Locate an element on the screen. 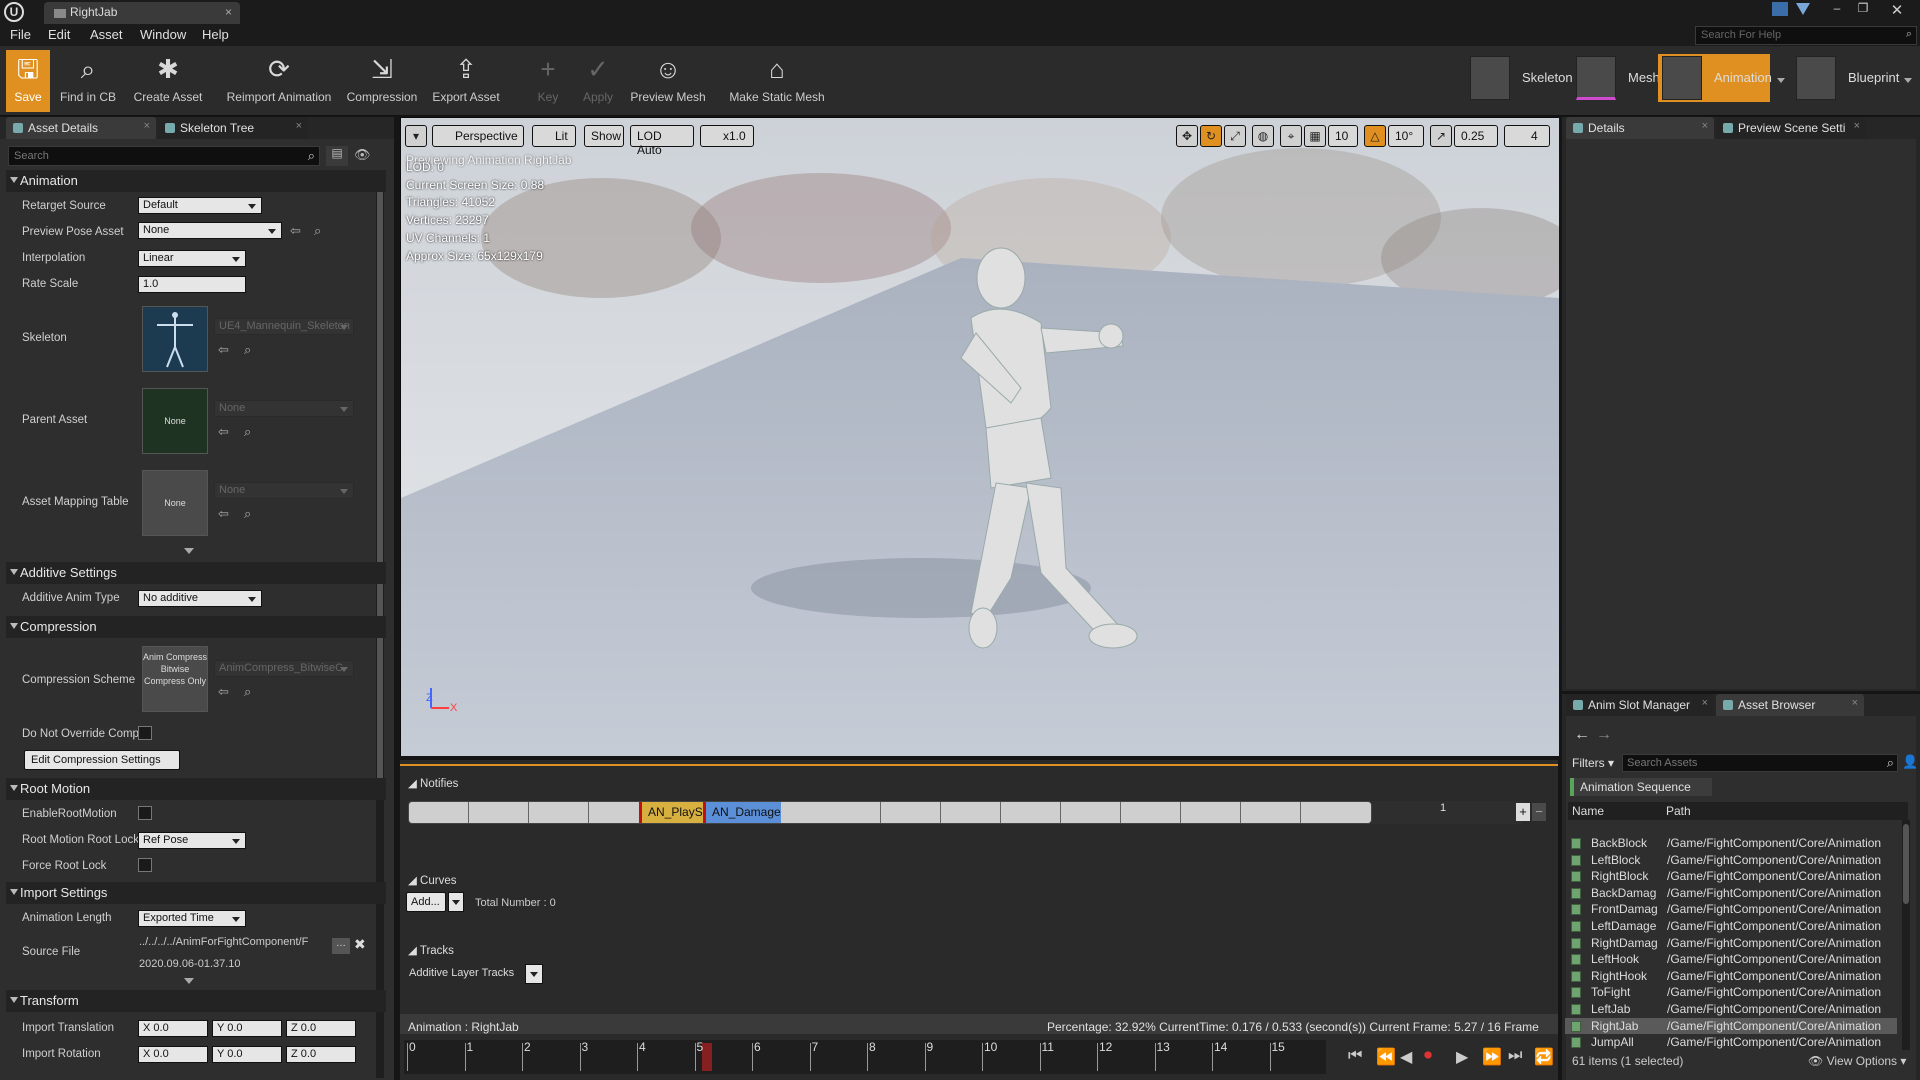 The image size is (1920, 1080). tab-details: Details × is located at coordinates (1640, 128).